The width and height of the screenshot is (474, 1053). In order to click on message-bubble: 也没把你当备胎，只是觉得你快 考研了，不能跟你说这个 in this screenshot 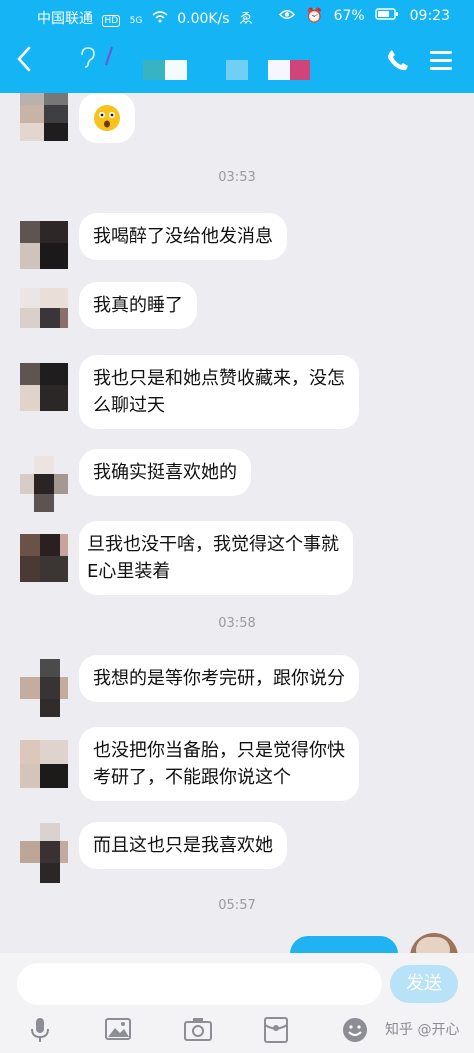, I will do `click(219, 764)`.